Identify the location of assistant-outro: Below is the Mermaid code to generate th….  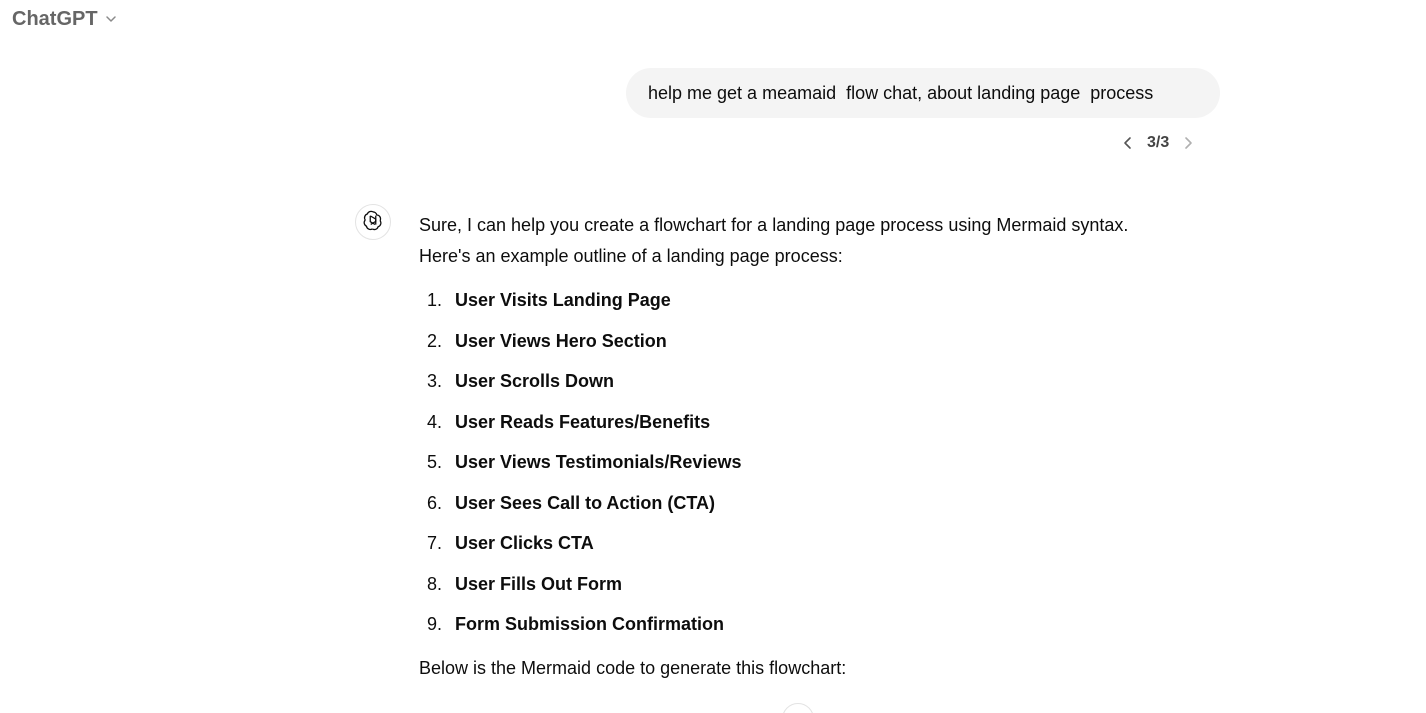
(633, 667).